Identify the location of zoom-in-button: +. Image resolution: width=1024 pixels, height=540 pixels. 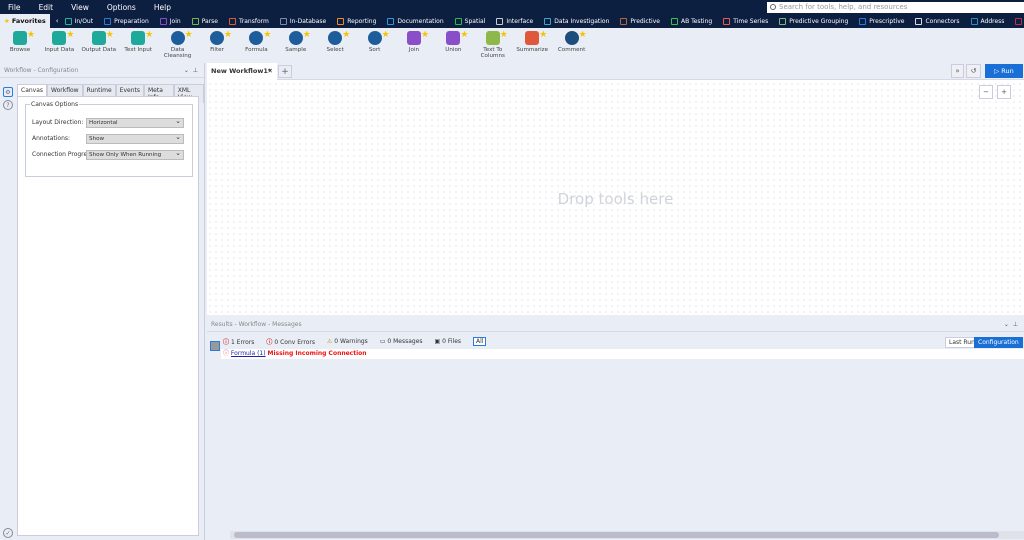
(1004, 92).